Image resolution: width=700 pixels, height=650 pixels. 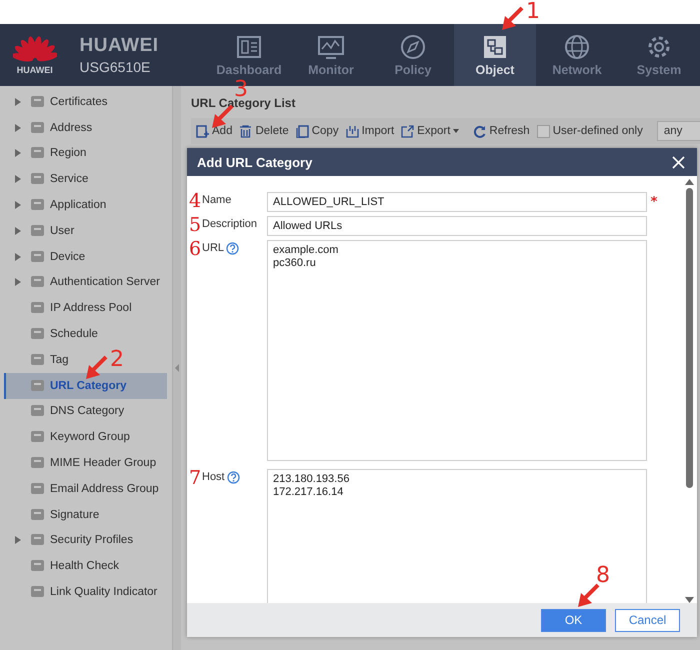 I want to click on sidebar-item: Application, so click(x=55, y=205).